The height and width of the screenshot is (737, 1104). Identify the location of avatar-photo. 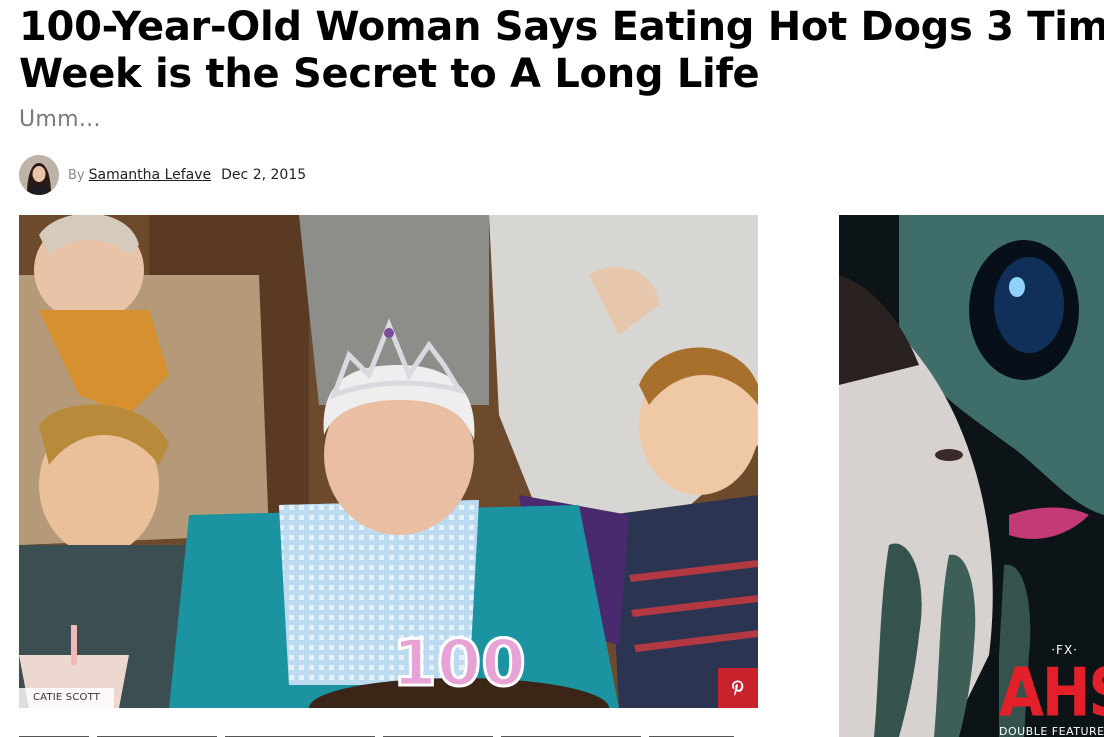
(39, 175).